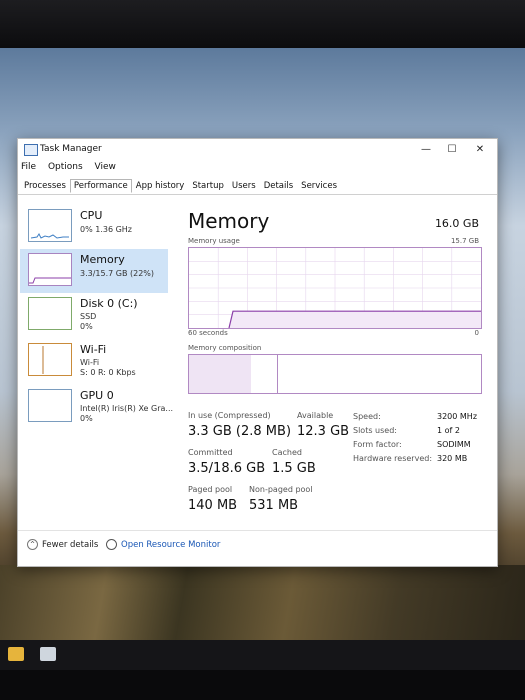  Describe the element at coordinates (244, 186) in the screenshot. I see `tab-users: Users` at that location.